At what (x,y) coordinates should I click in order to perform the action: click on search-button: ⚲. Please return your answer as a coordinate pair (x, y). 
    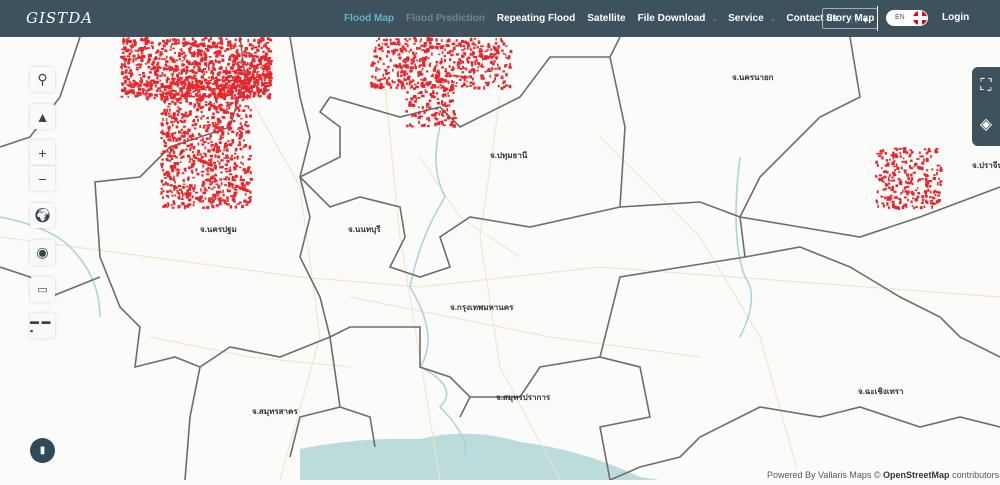
    Looking at the image, I should click on (42, 79).